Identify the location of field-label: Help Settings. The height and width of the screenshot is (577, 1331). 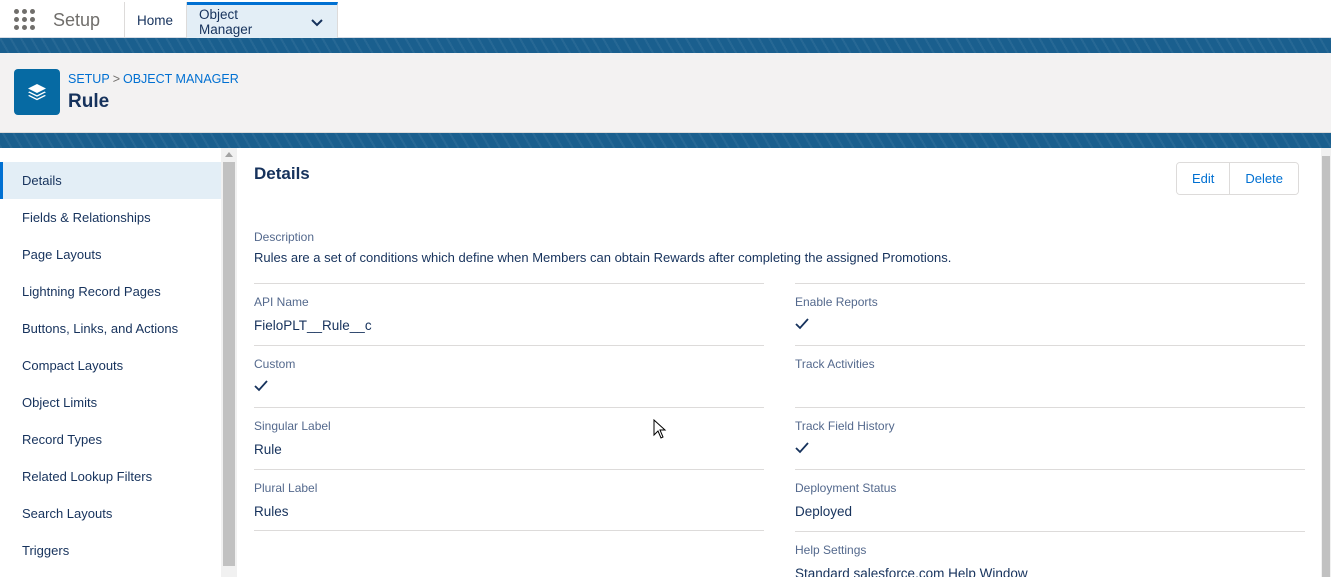
(831, 550).